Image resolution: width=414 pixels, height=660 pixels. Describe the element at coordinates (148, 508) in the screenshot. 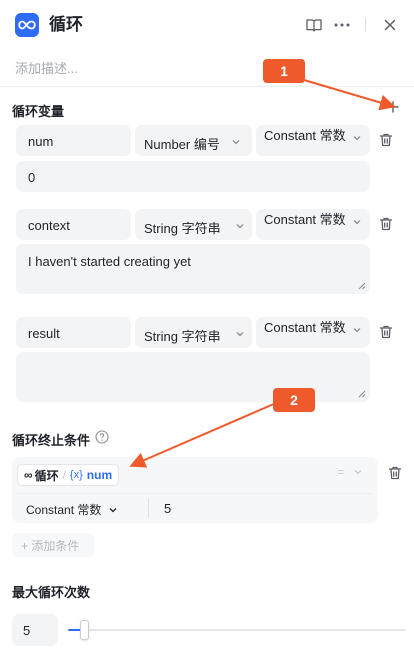

I see `condition-separator` at that location.